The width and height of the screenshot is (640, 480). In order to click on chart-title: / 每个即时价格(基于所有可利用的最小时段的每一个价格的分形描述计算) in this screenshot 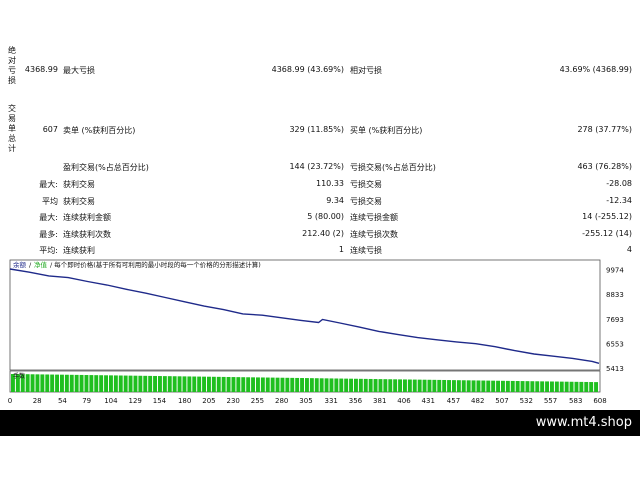, I will do `click(155, 264)`.